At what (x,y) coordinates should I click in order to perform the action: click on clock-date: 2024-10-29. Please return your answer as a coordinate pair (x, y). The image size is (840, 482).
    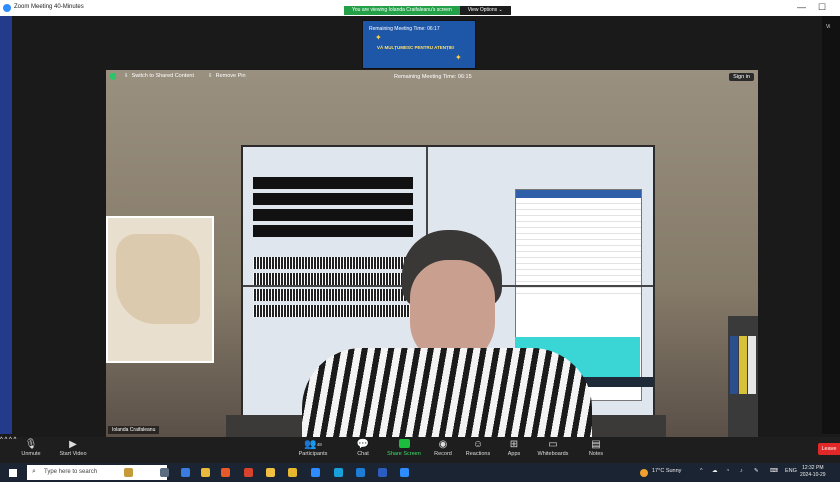
    Looking at the image, I should click on (813, 475).